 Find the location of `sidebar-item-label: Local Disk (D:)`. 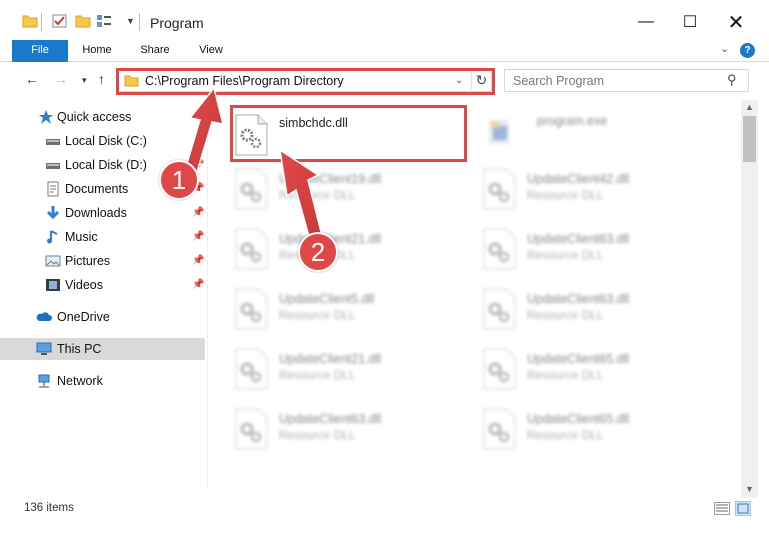

sidebar-item-label: Local Disk (D:) is located at coordinates (106, 165).